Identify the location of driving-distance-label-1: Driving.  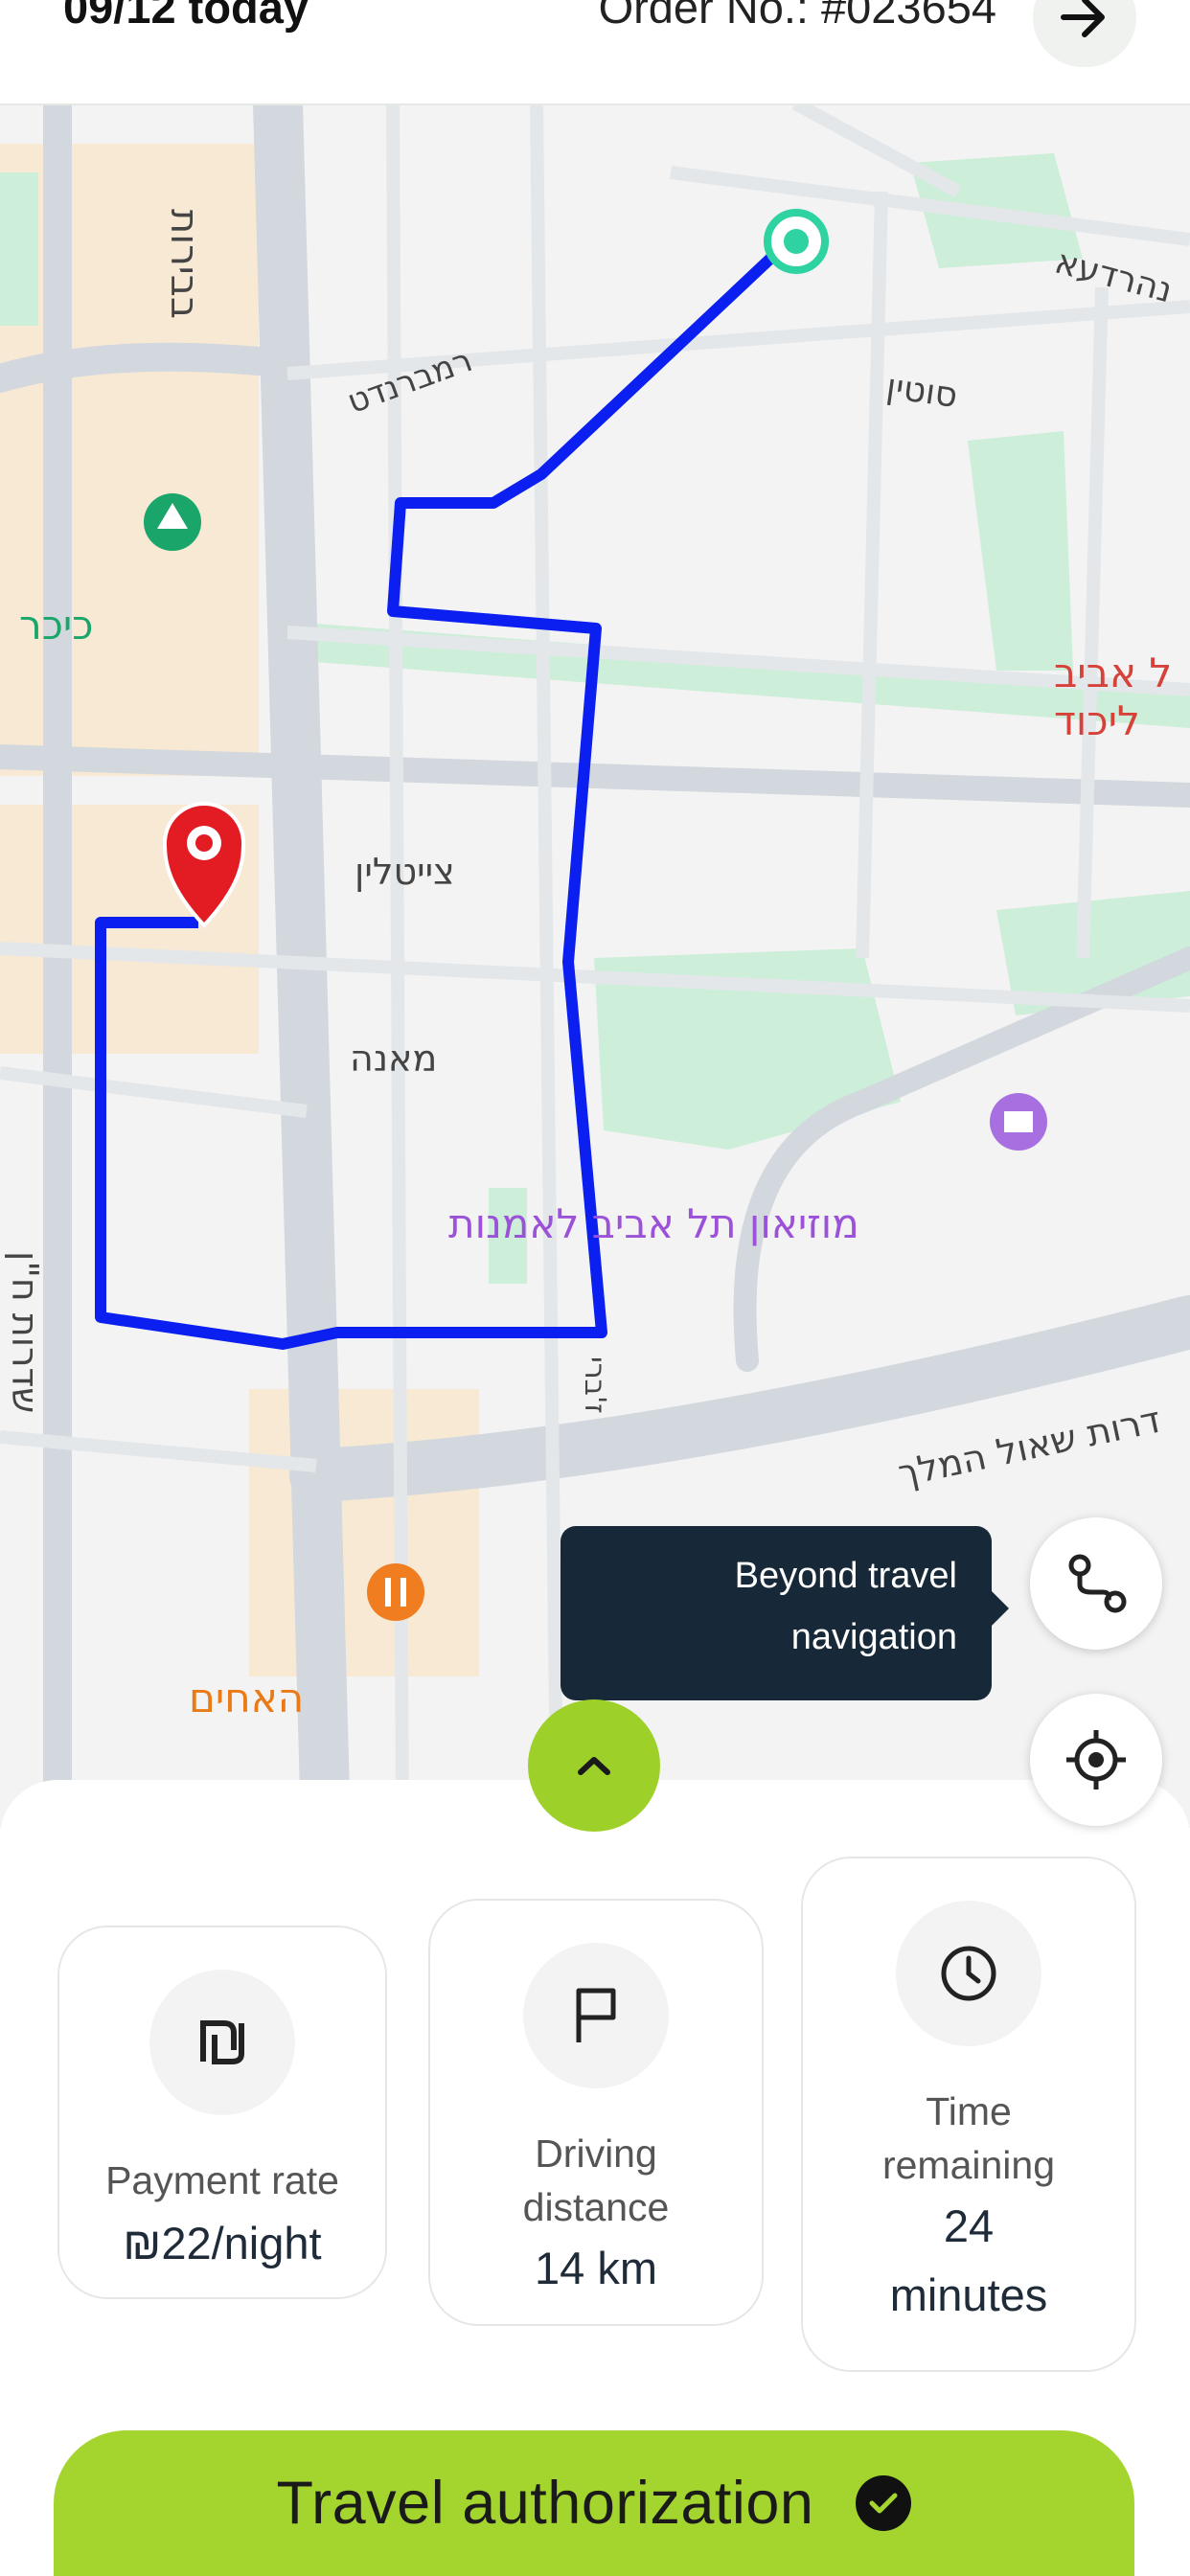
(596, 2153).